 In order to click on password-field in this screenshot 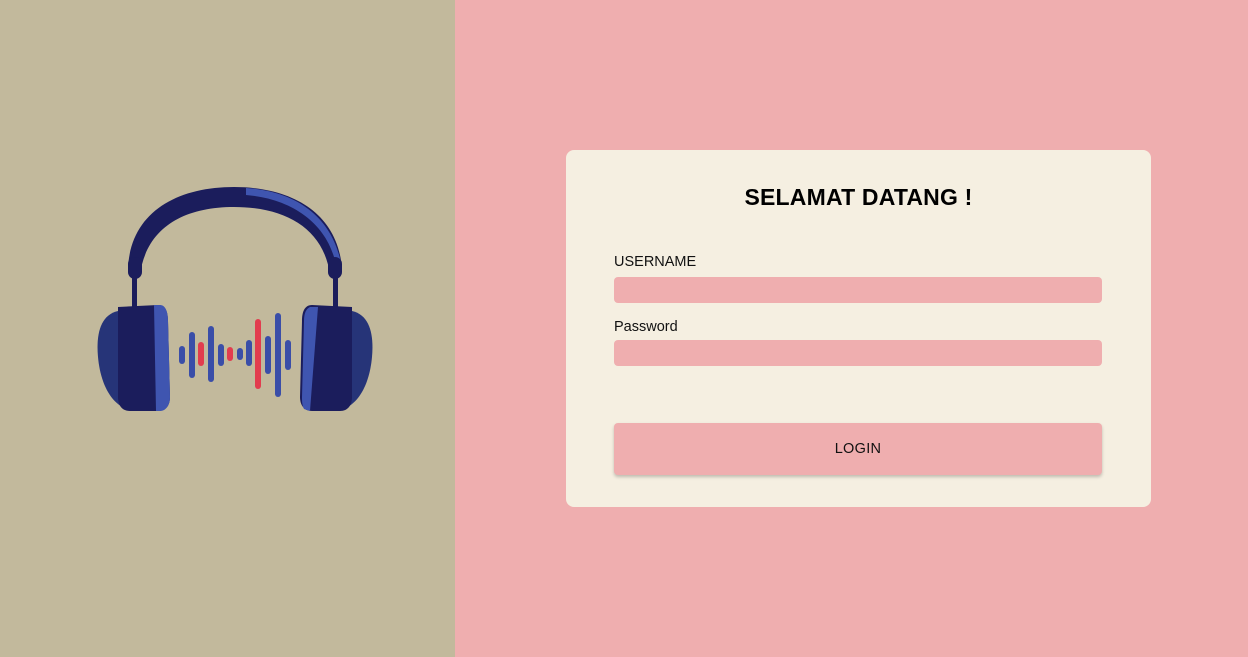, I will do `click(858, 353)`.